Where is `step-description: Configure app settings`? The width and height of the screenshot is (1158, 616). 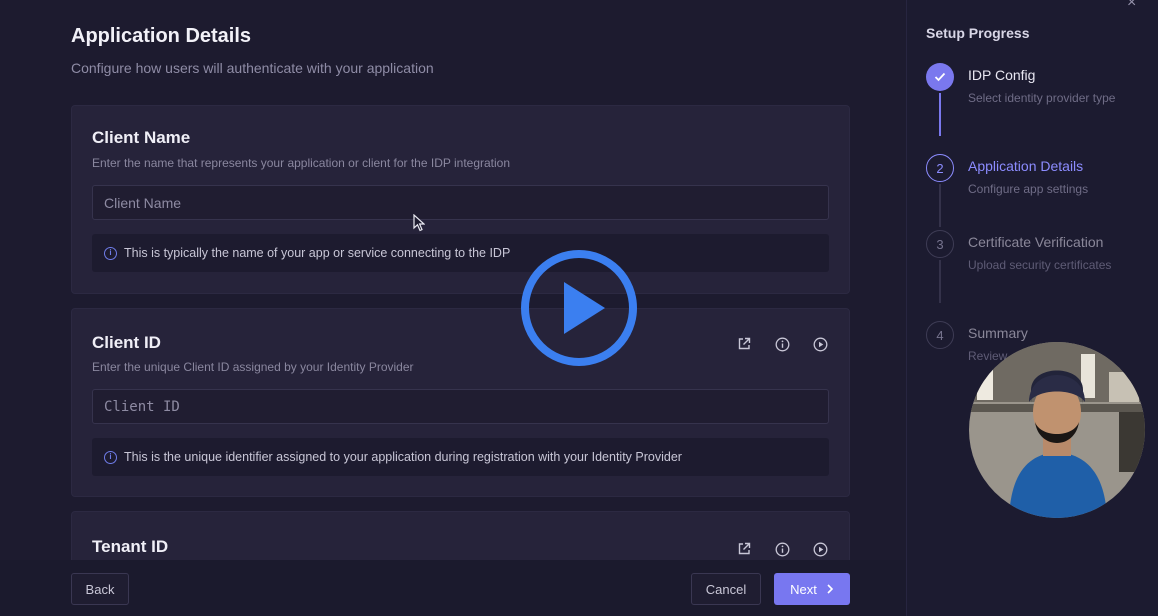 step-description: Configure app settings is located at coordinates (1028, 189).